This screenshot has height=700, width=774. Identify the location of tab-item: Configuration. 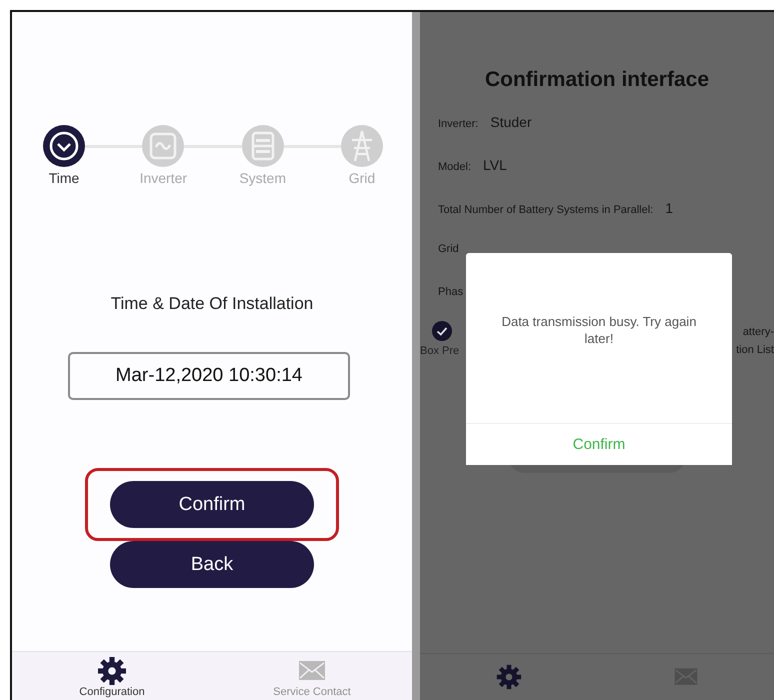
(112, 676).